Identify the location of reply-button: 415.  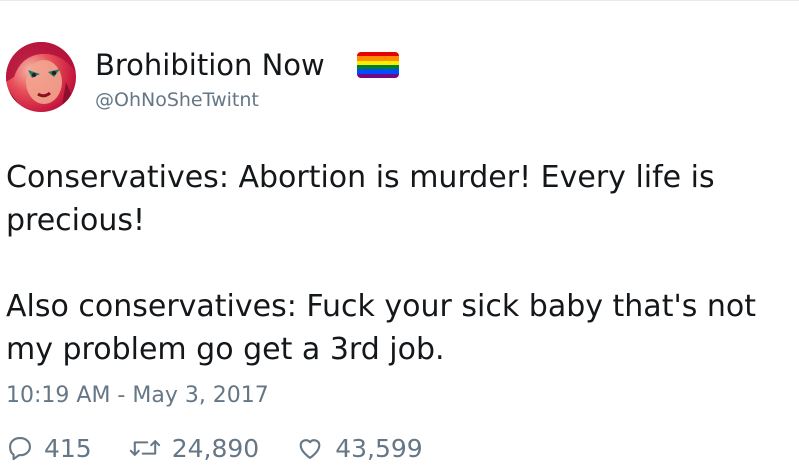
(49, 448).